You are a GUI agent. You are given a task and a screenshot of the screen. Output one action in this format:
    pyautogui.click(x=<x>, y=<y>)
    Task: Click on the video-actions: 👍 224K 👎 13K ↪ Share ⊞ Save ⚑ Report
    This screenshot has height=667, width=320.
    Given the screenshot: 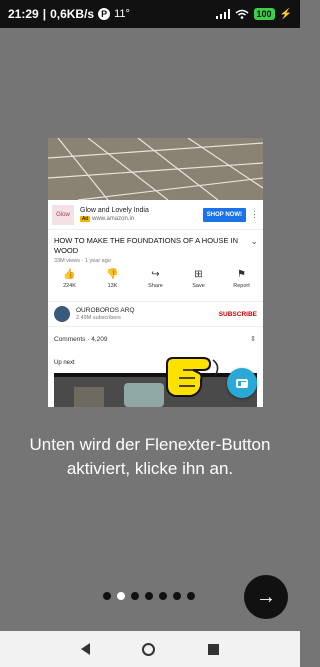 What is the action you would take?
    pyautogui.click(x=155, y=282)
    